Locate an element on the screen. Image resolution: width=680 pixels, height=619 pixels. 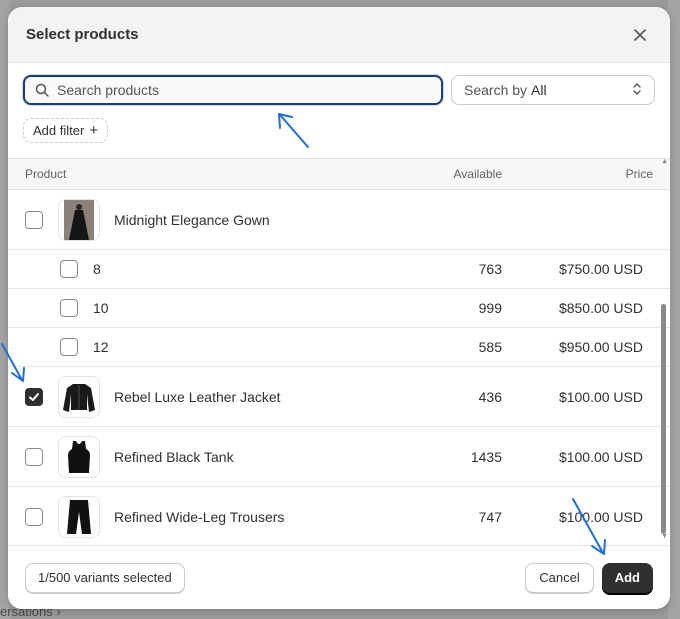
search-input is located at coordinates (244, 90).